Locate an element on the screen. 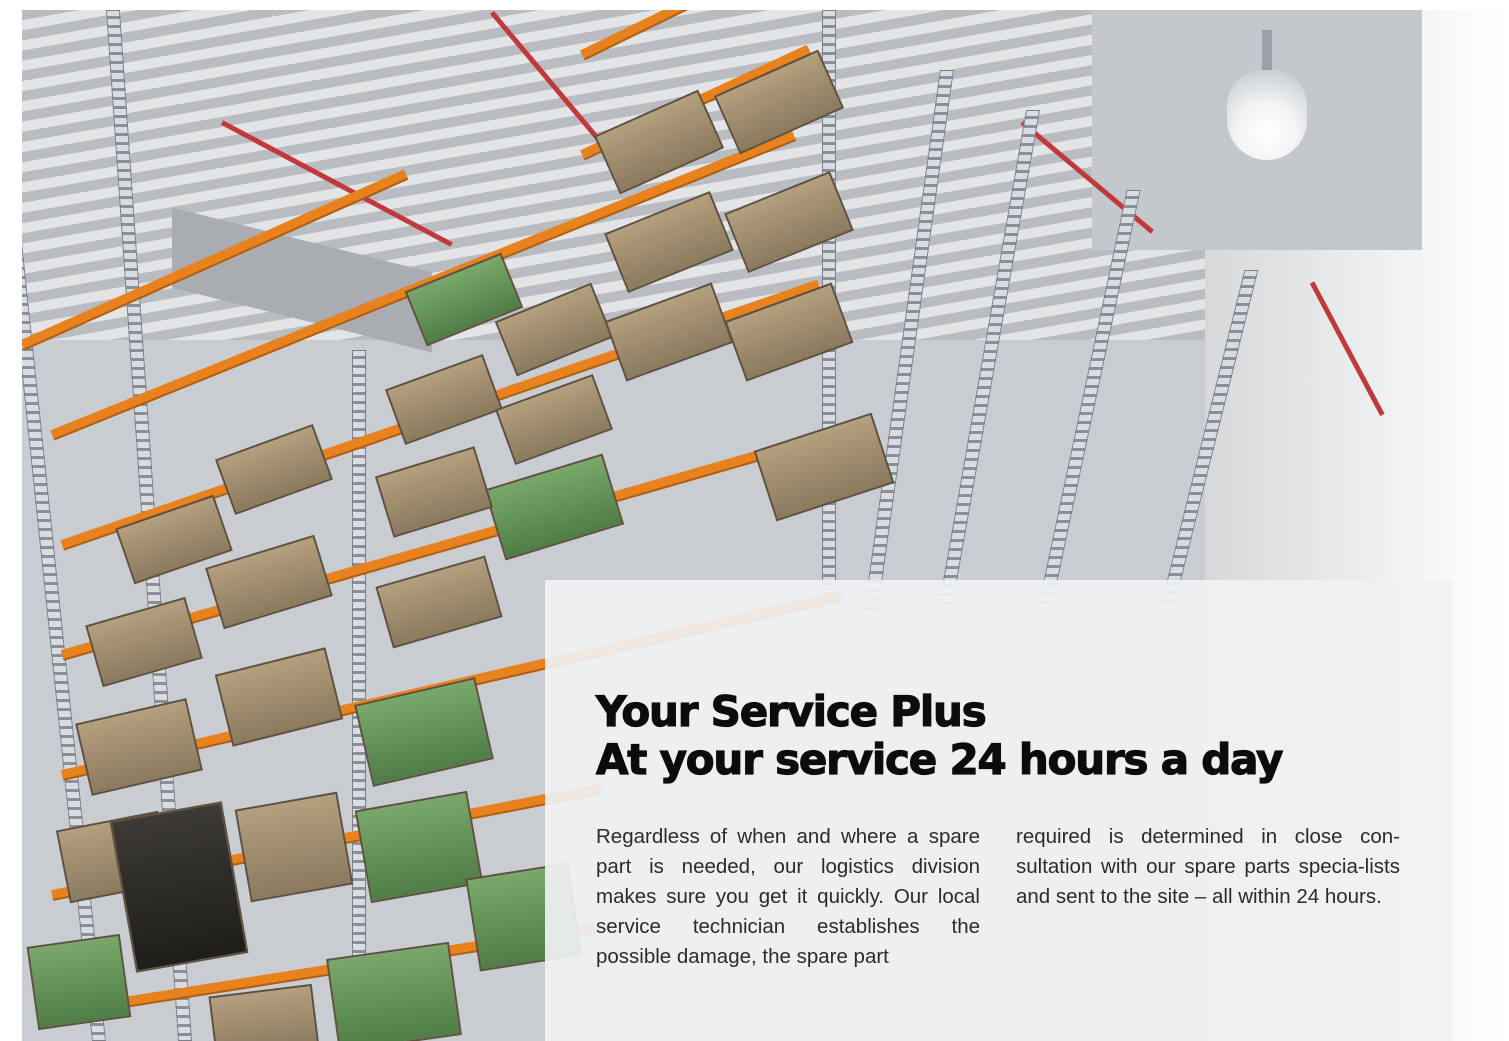 This screenshot has height=1041, width=1509. title-line-2: At your service 24 hours a day is located at coordinates (939, 759).